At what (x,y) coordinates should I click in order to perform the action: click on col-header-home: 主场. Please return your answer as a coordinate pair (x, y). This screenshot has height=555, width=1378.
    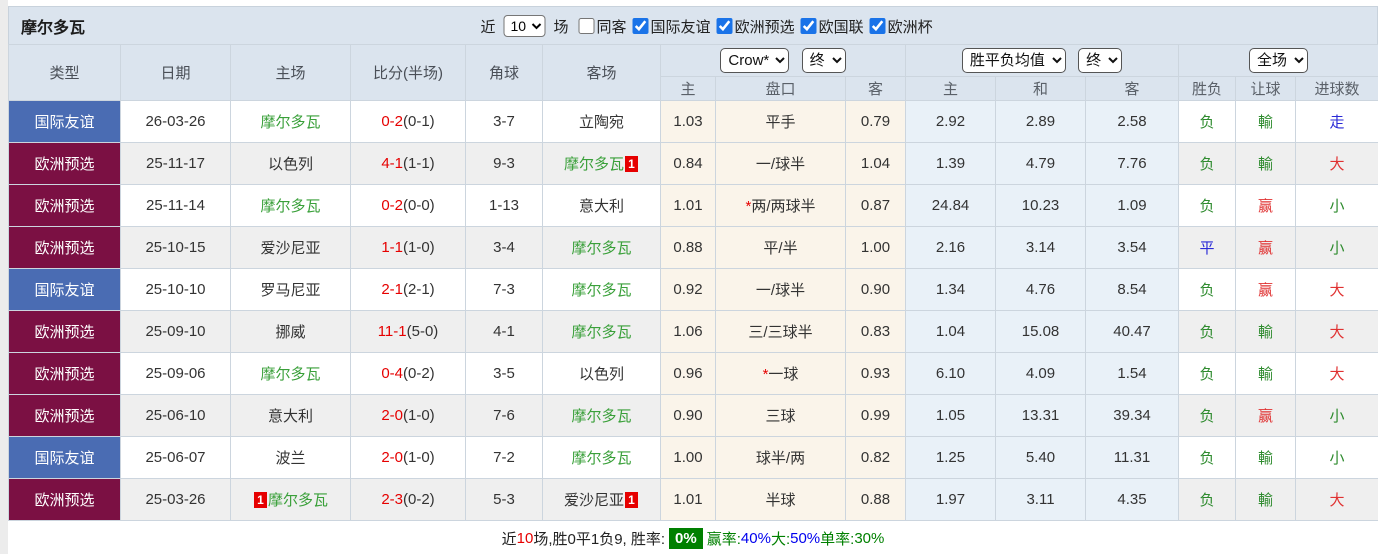
    Looking at the image, I should click on (291, 73).